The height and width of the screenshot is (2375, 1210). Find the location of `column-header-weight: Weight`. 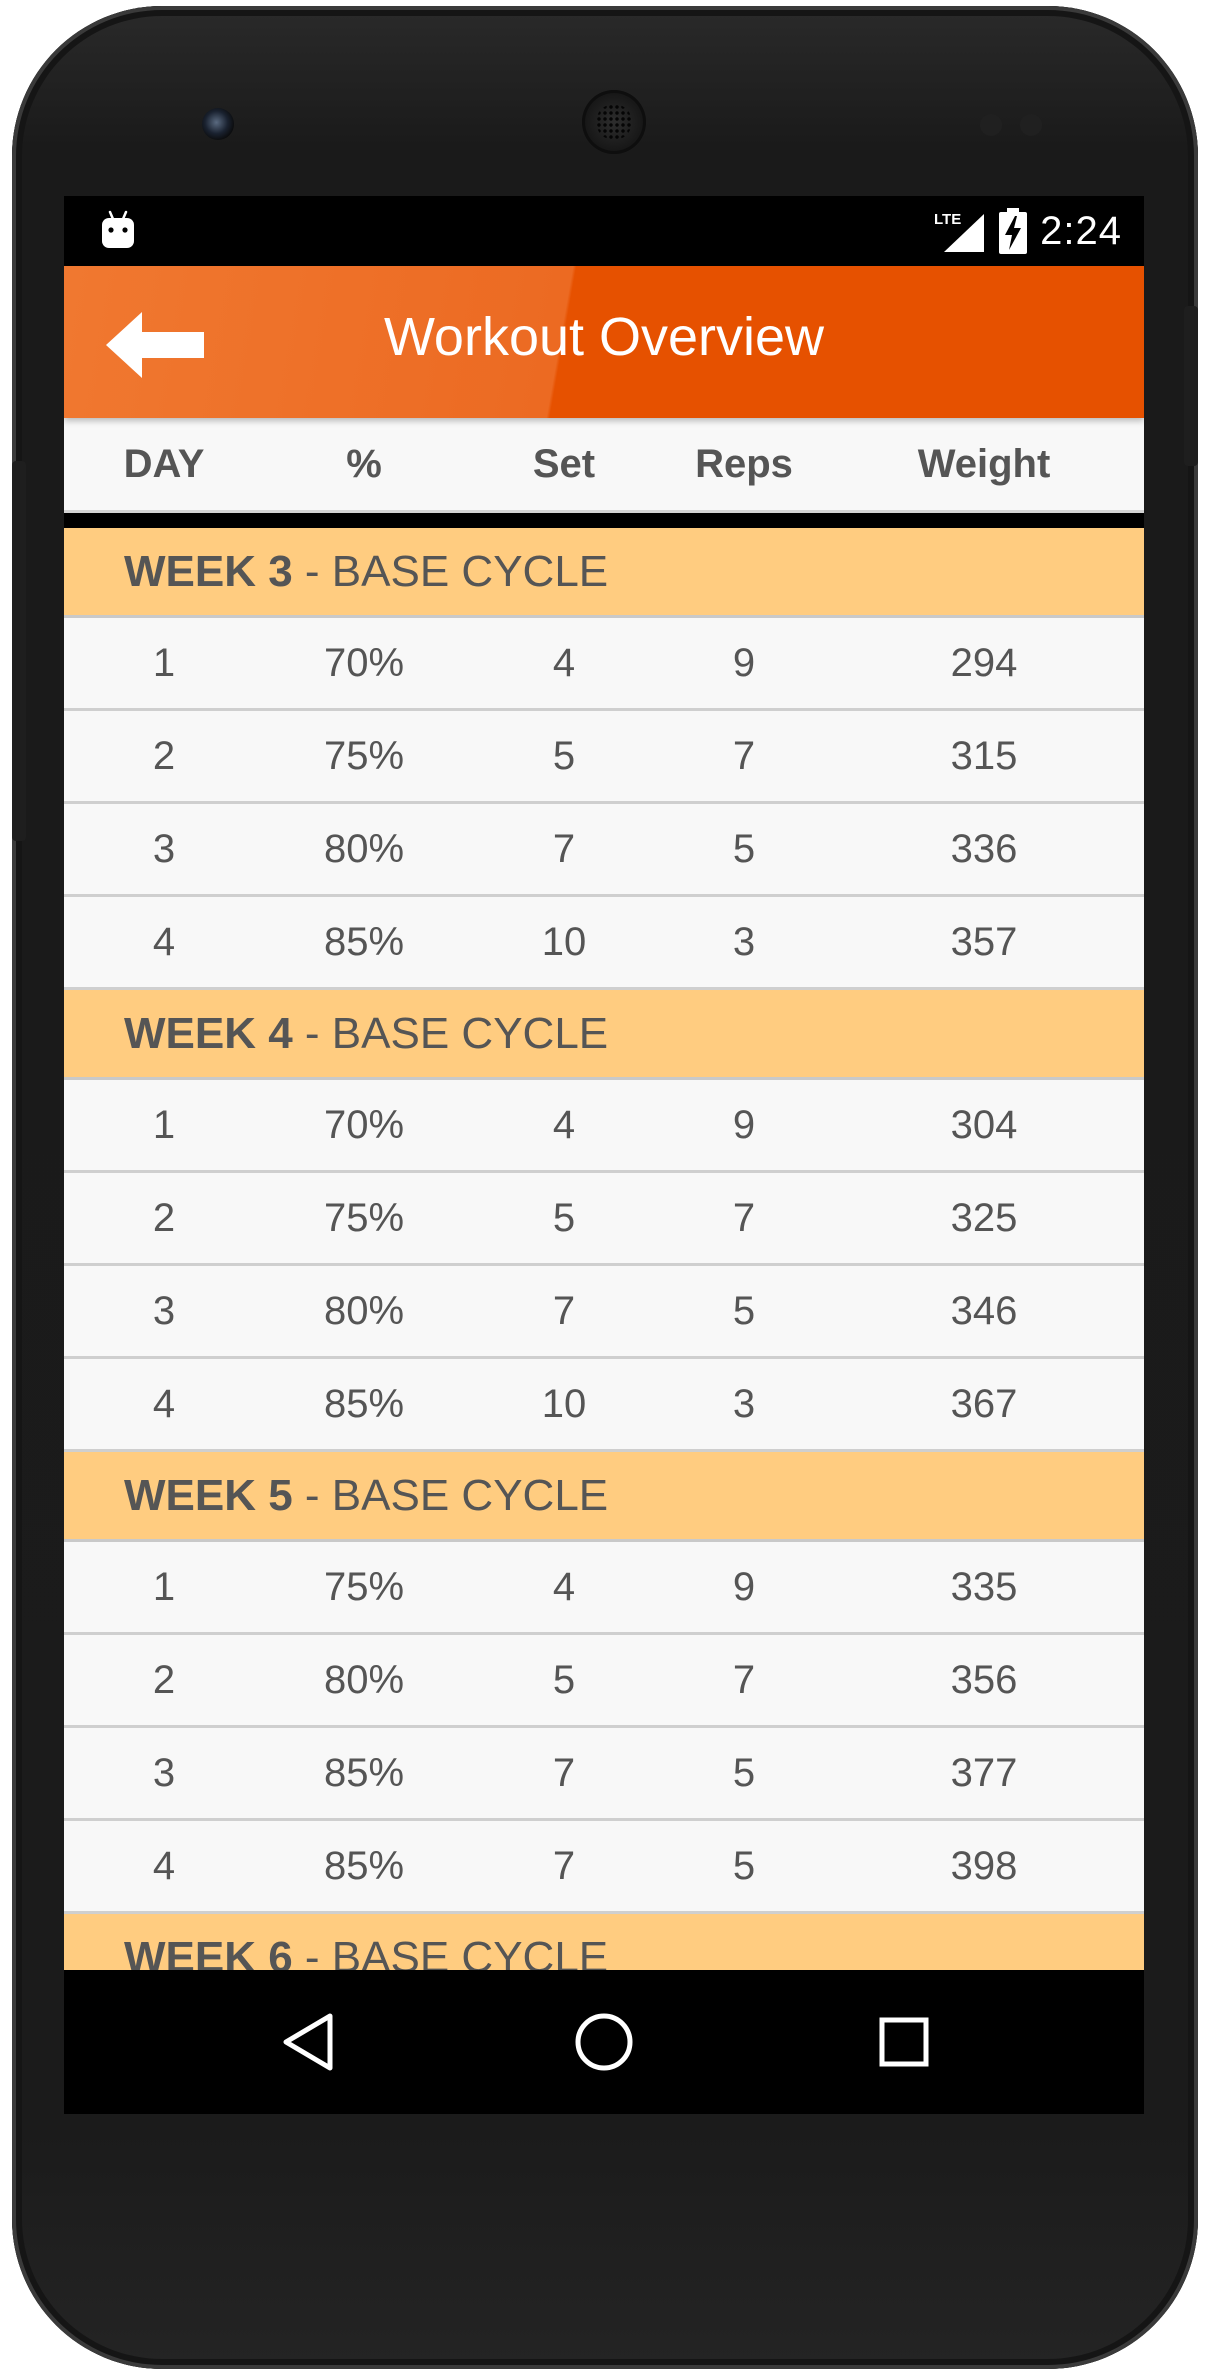

column-header-weight: Weight is located at coordinates (984, 463).